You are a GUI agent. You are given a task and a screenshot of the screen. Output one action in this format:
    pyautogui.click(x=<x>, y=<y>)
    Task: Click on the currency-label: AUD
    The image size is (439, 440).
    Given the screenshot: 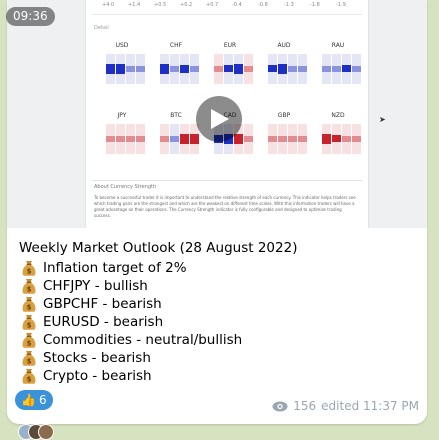 What is the action you would take?
    pyautogui.click(x=284, y=45)
    